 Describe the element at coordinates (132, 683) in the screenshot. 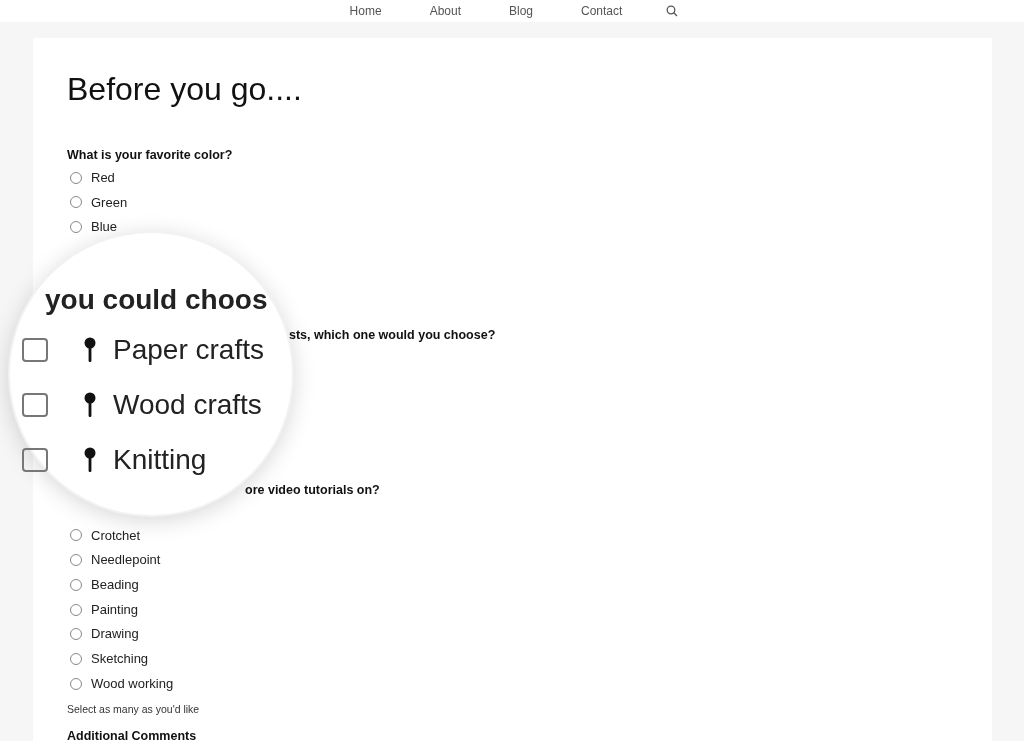

I see `option-label: Wood working` at that location.